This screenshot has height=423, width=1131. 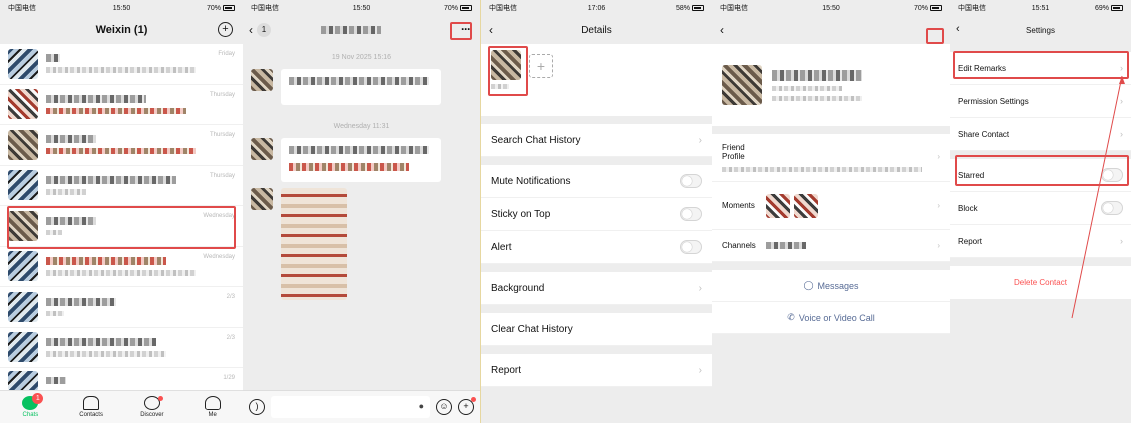 What do you see at coordinates (831, 206) in the screenshot?
I see `moments-row: Moments ›` at bounding box center [831, 206].